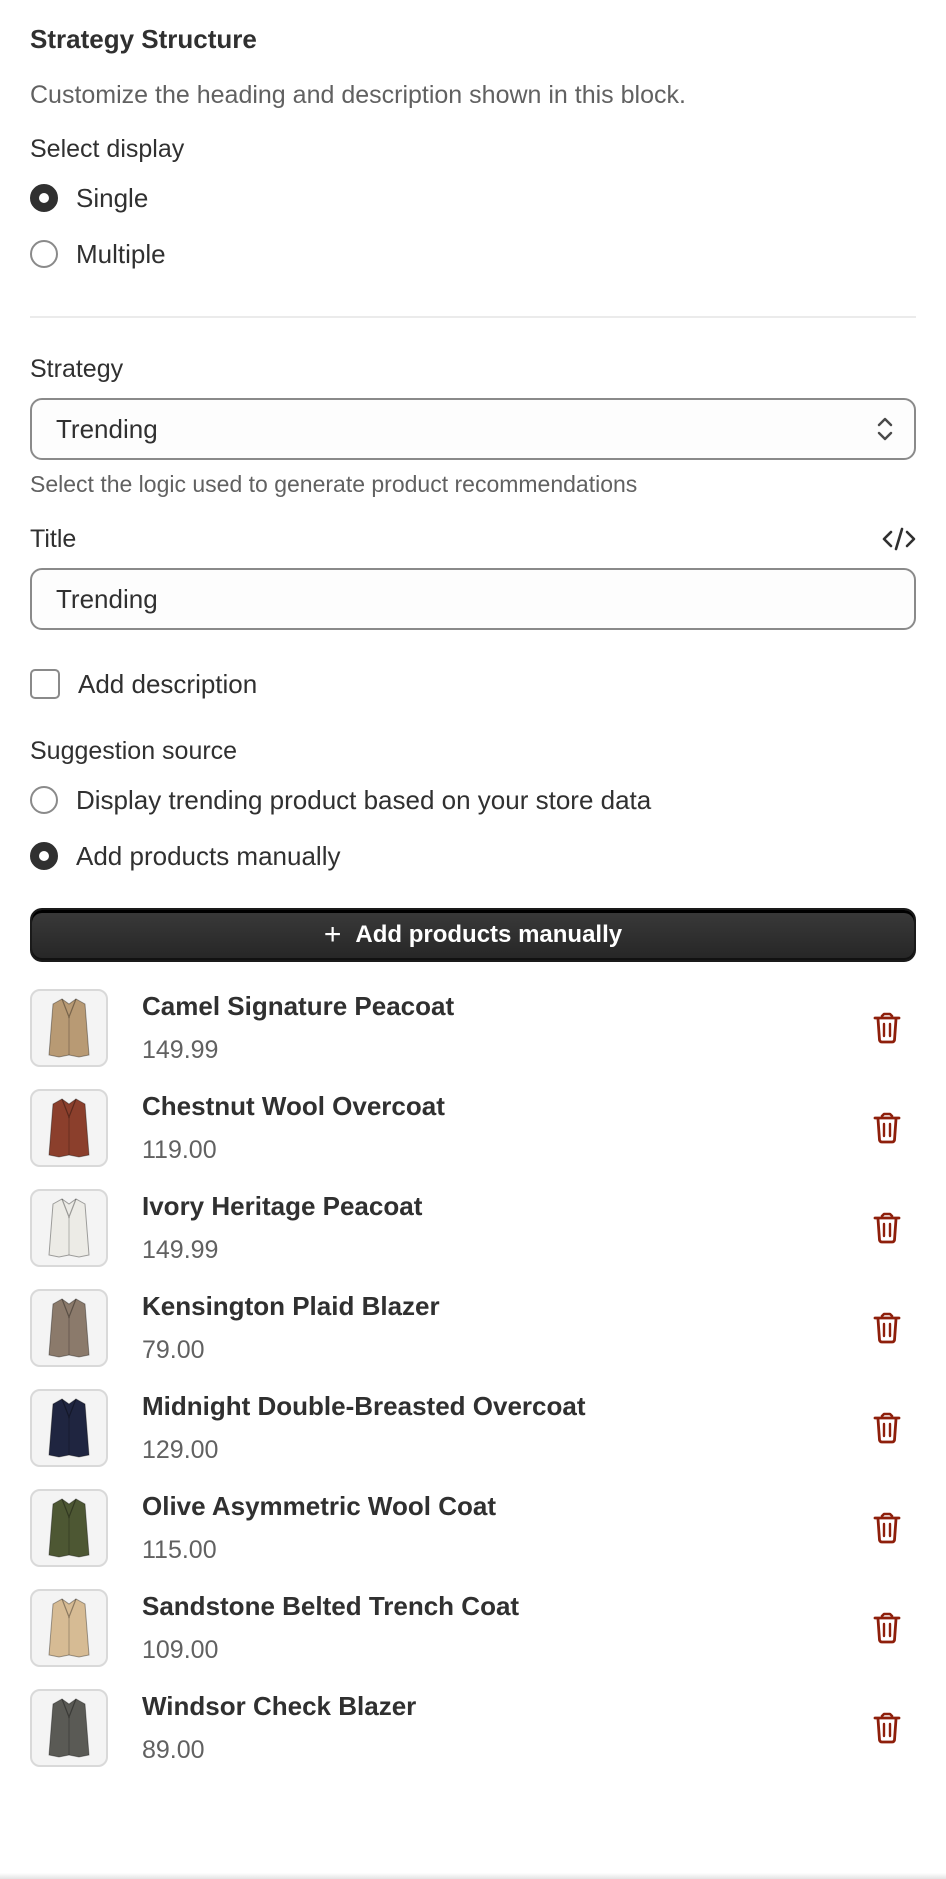 This screenshot has width=946, height=1879. Describe the element at coordinates (298, 1028) in the screenshot. I see `product-info: Camel Signature Peacoat 149.99` at that location.